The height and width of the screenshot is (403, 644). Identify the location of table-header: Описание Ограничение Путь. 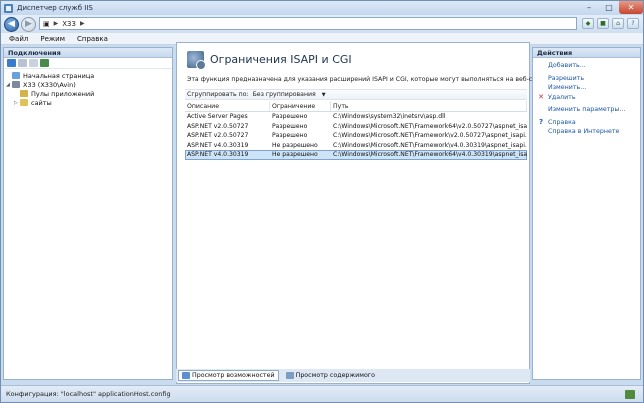
(356, 106).